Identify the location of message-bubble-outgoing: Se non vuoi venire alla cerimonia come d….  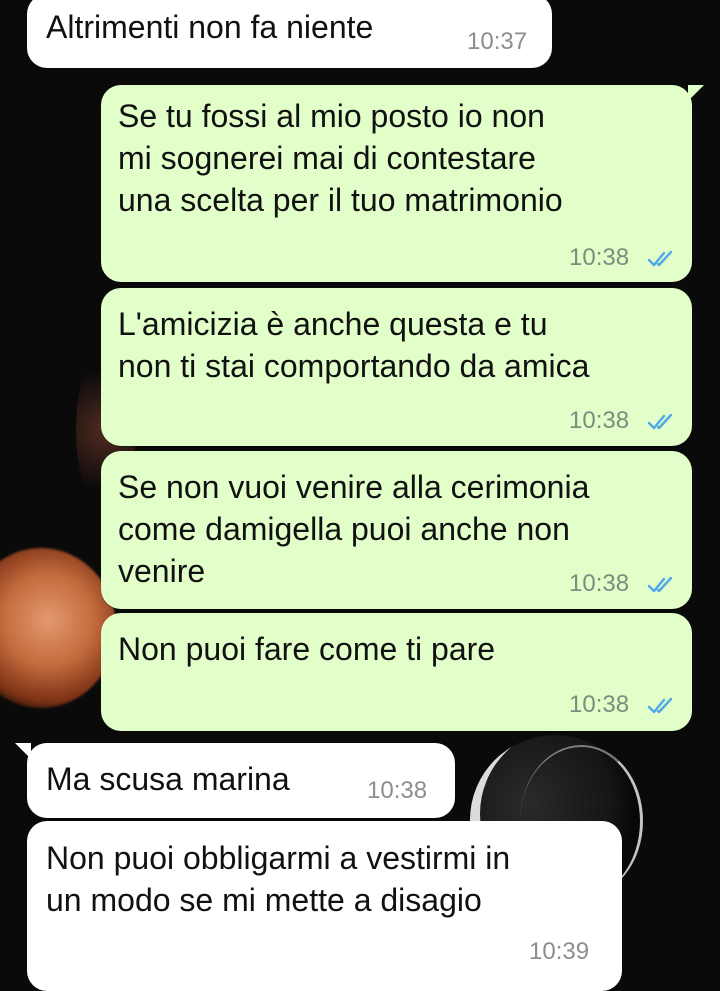
(396, 530).